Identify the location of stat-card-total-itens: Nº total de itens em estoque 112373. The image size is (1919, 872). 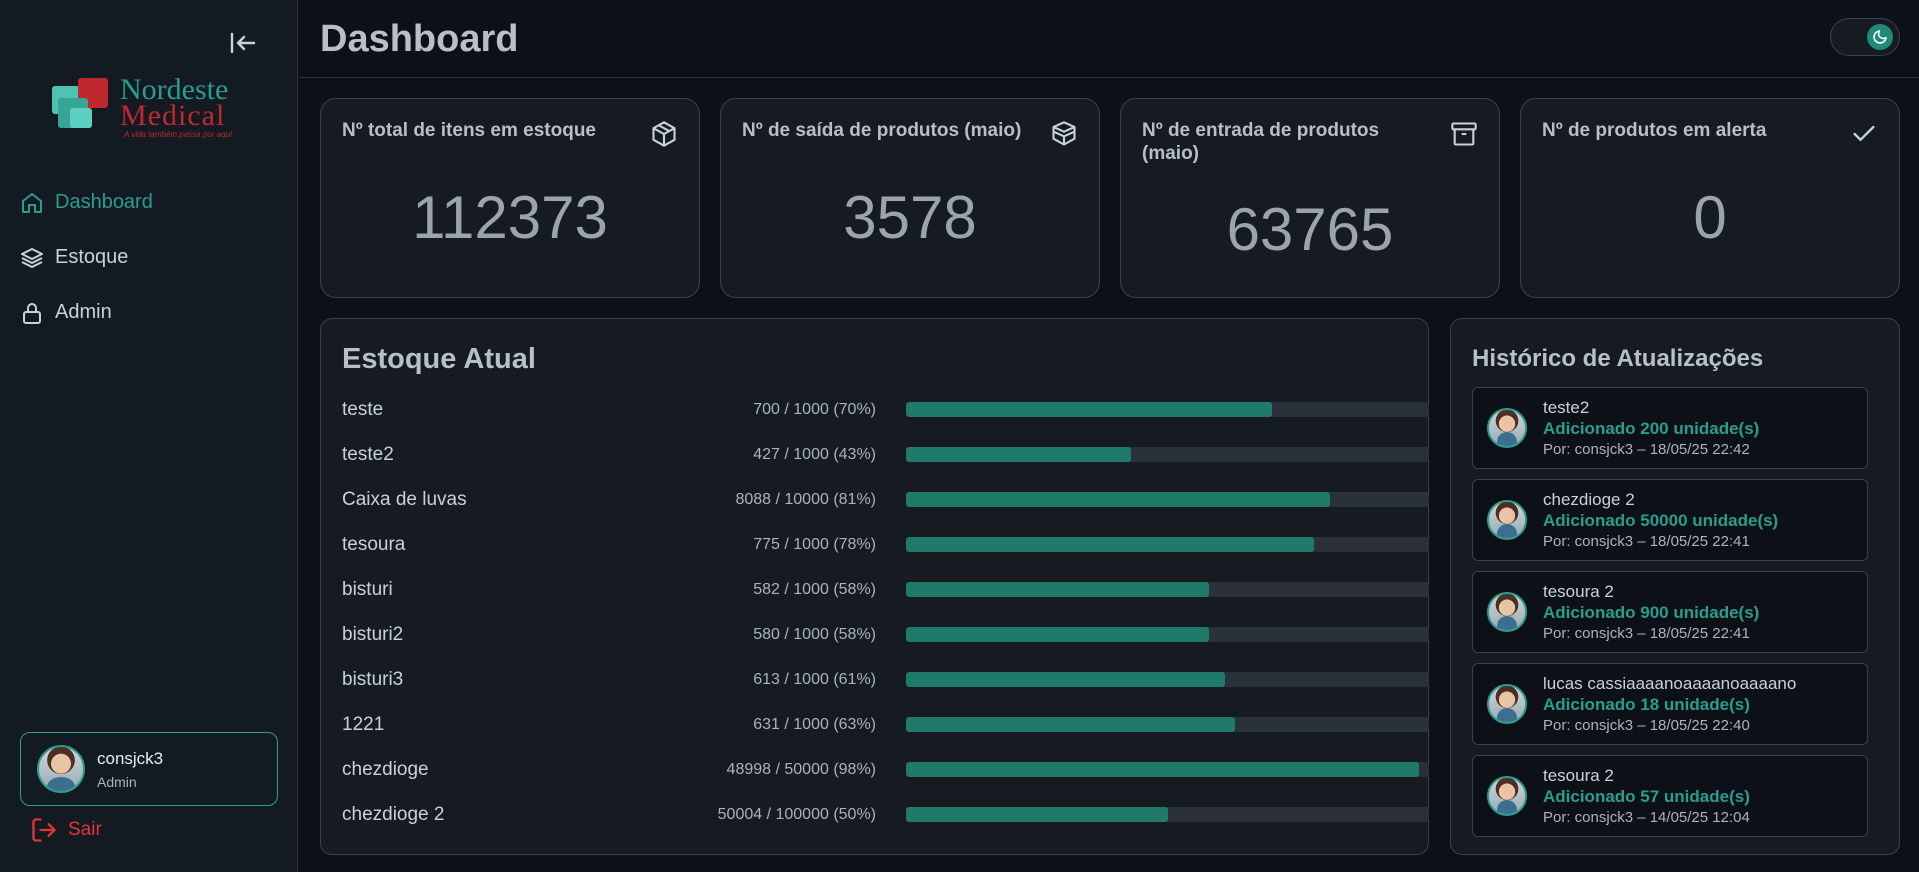
(510, 198).